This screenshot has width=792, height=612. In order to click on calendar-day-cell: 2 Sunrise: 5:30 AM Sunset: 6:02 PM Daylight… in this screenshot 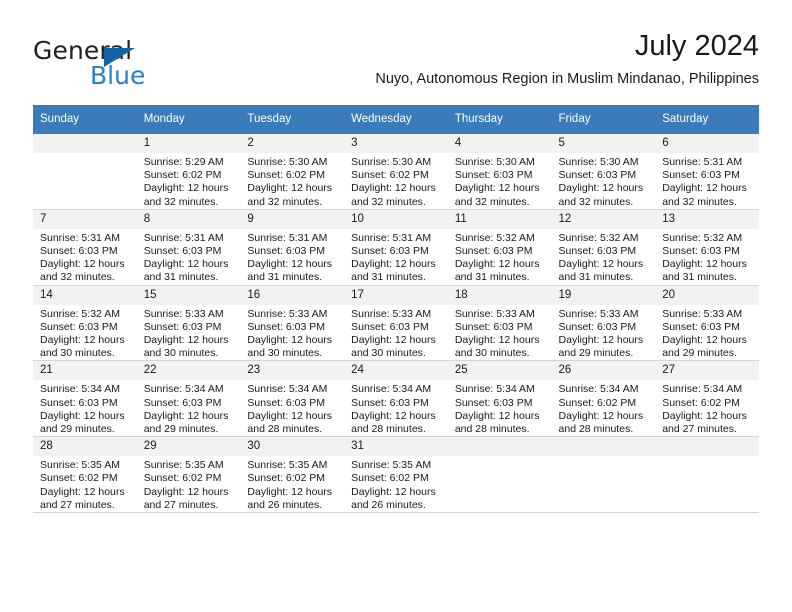, I will do `click(292, 171)`.